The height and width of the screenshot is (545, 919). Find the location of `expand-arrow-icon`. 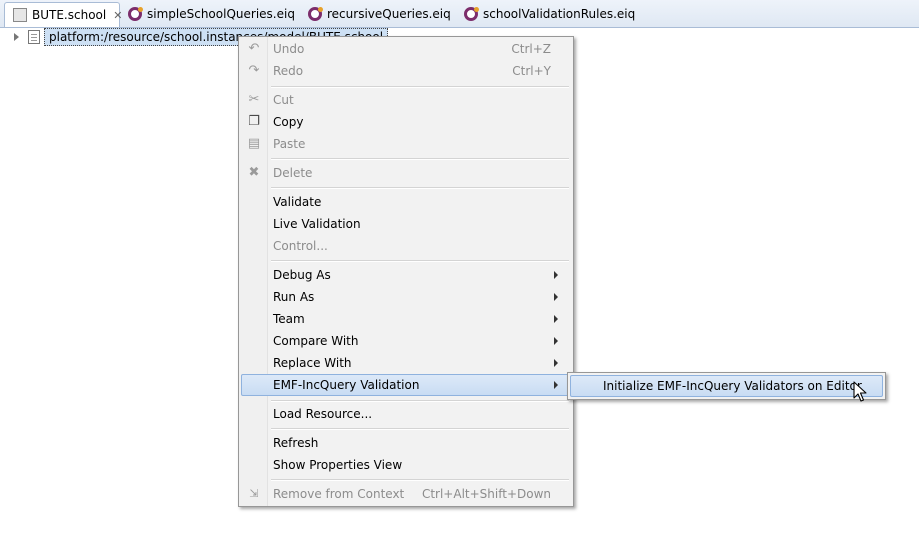

expand-arrow-icon is located at coordinates (16, 37).